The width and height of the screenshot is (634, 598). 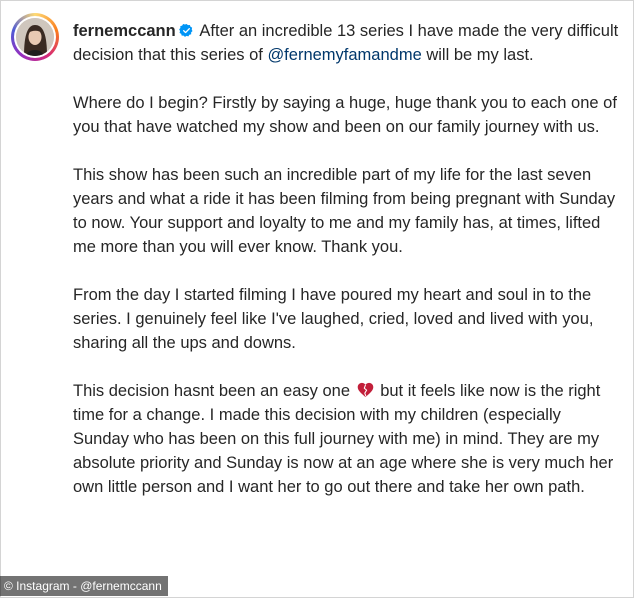 I want to click on caption-last-start: This decision hasnt been an easy one, so click(x=214, y=391).